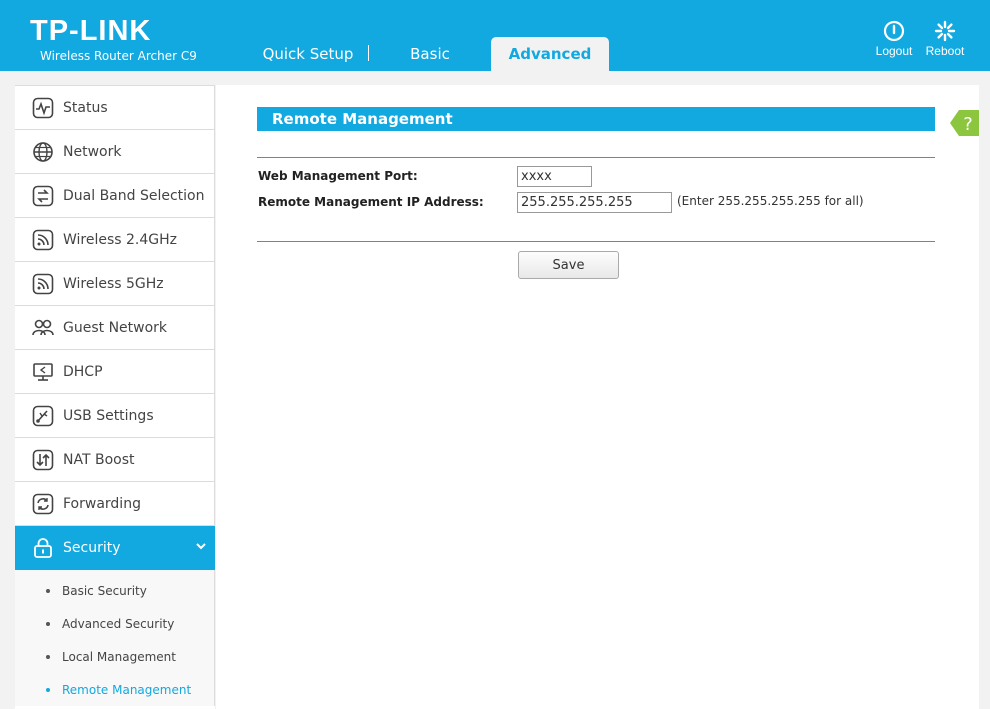 The height and width of the screenshot is (709, 990). I want to click on web-port-input, so click(554, 176).